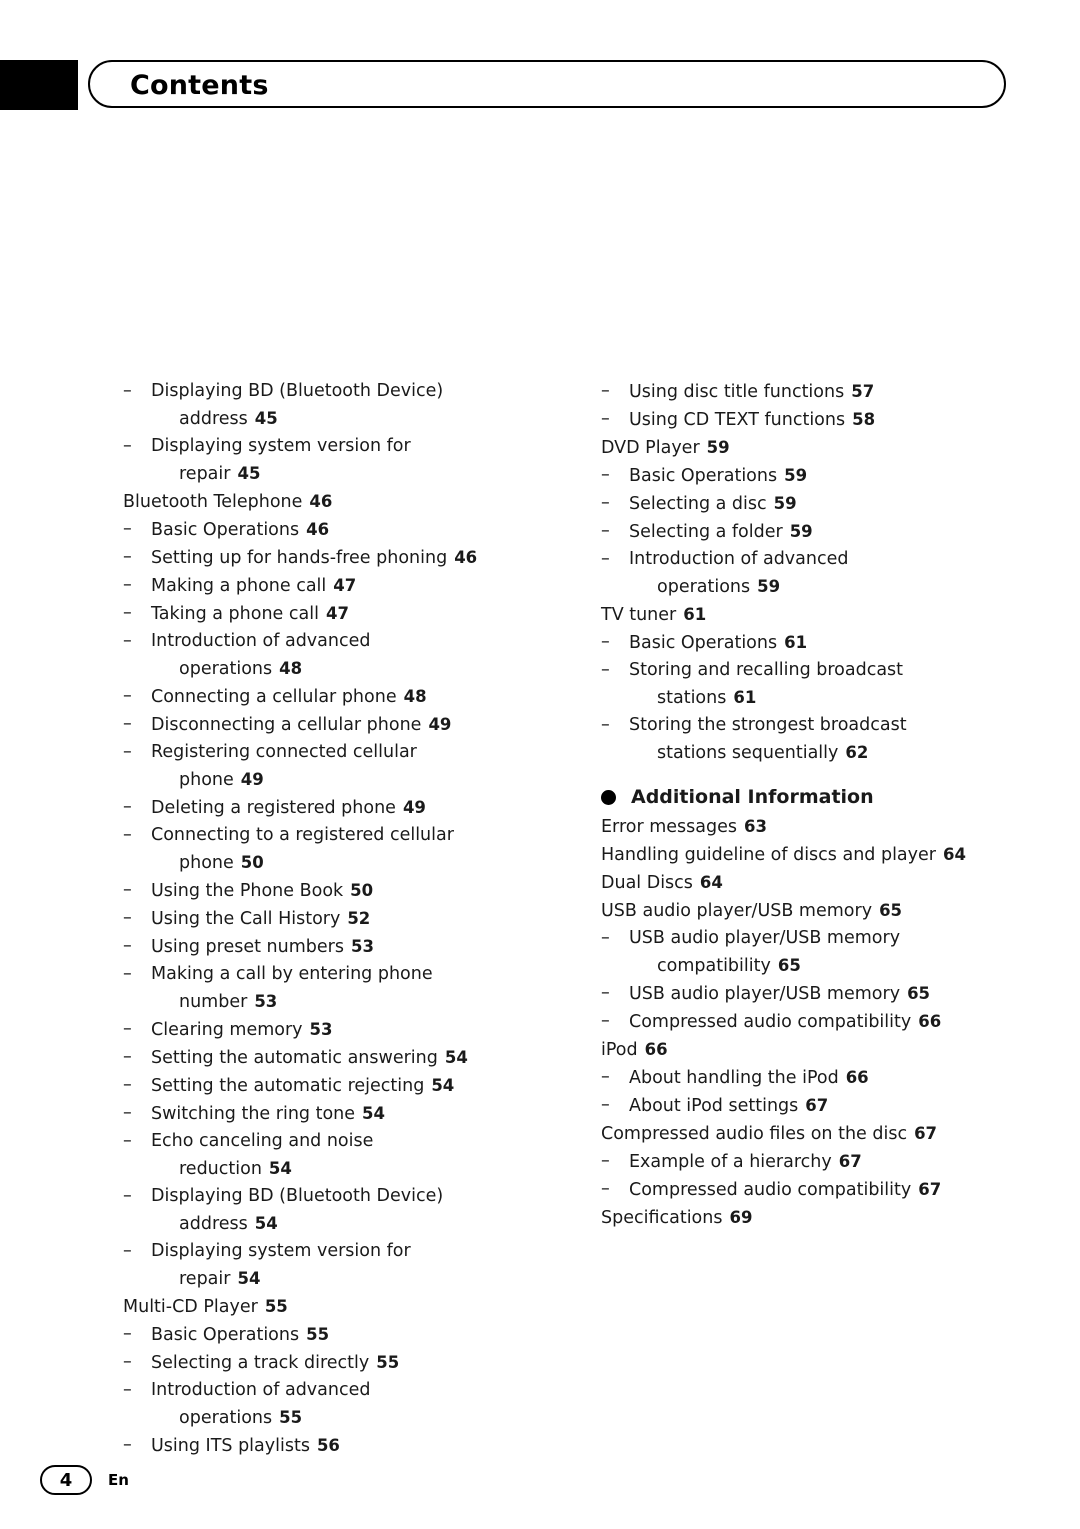  What do you see at coordinates (816, 1218) in the screenshot?
I see `toc-entry: Specifications 69` at bounding box center [816, 1218].